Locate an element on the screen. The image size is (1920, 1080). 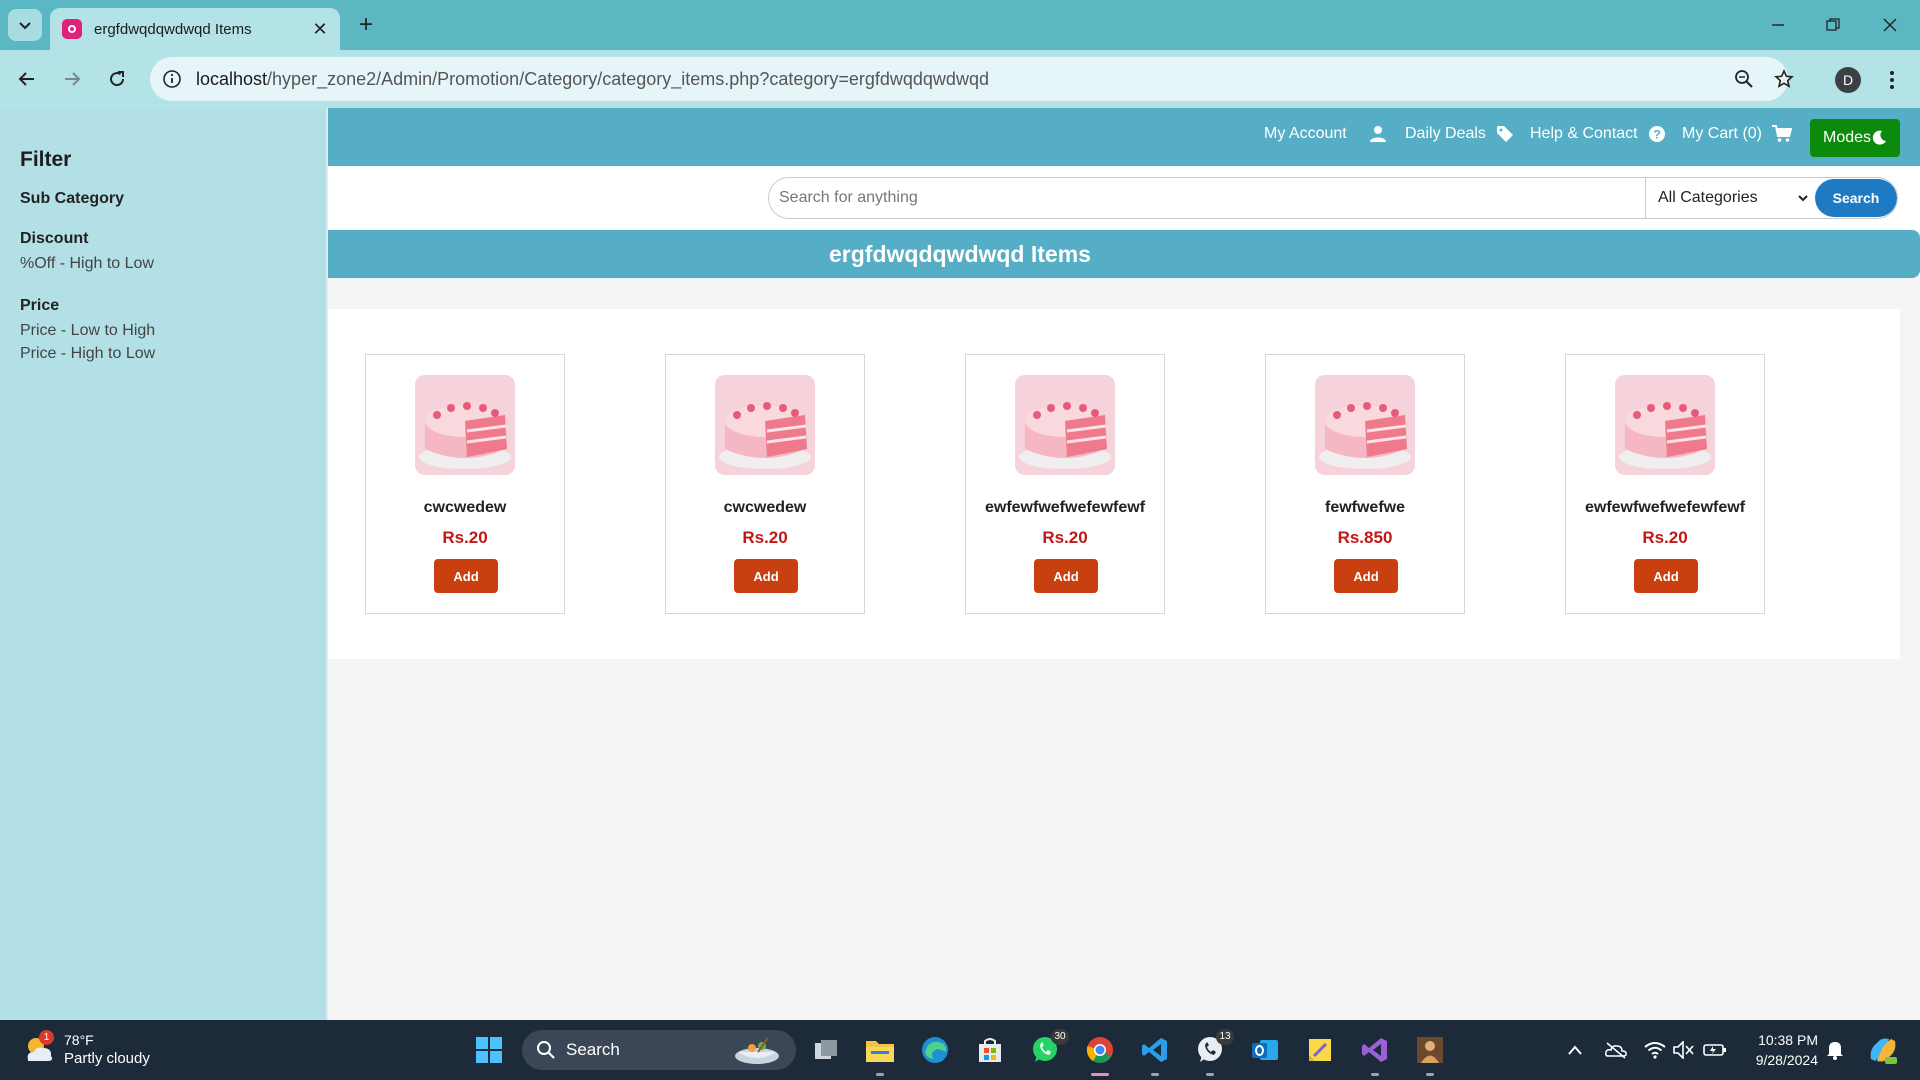
category-select-value: All Categories is located at coordinates (1708, 197).